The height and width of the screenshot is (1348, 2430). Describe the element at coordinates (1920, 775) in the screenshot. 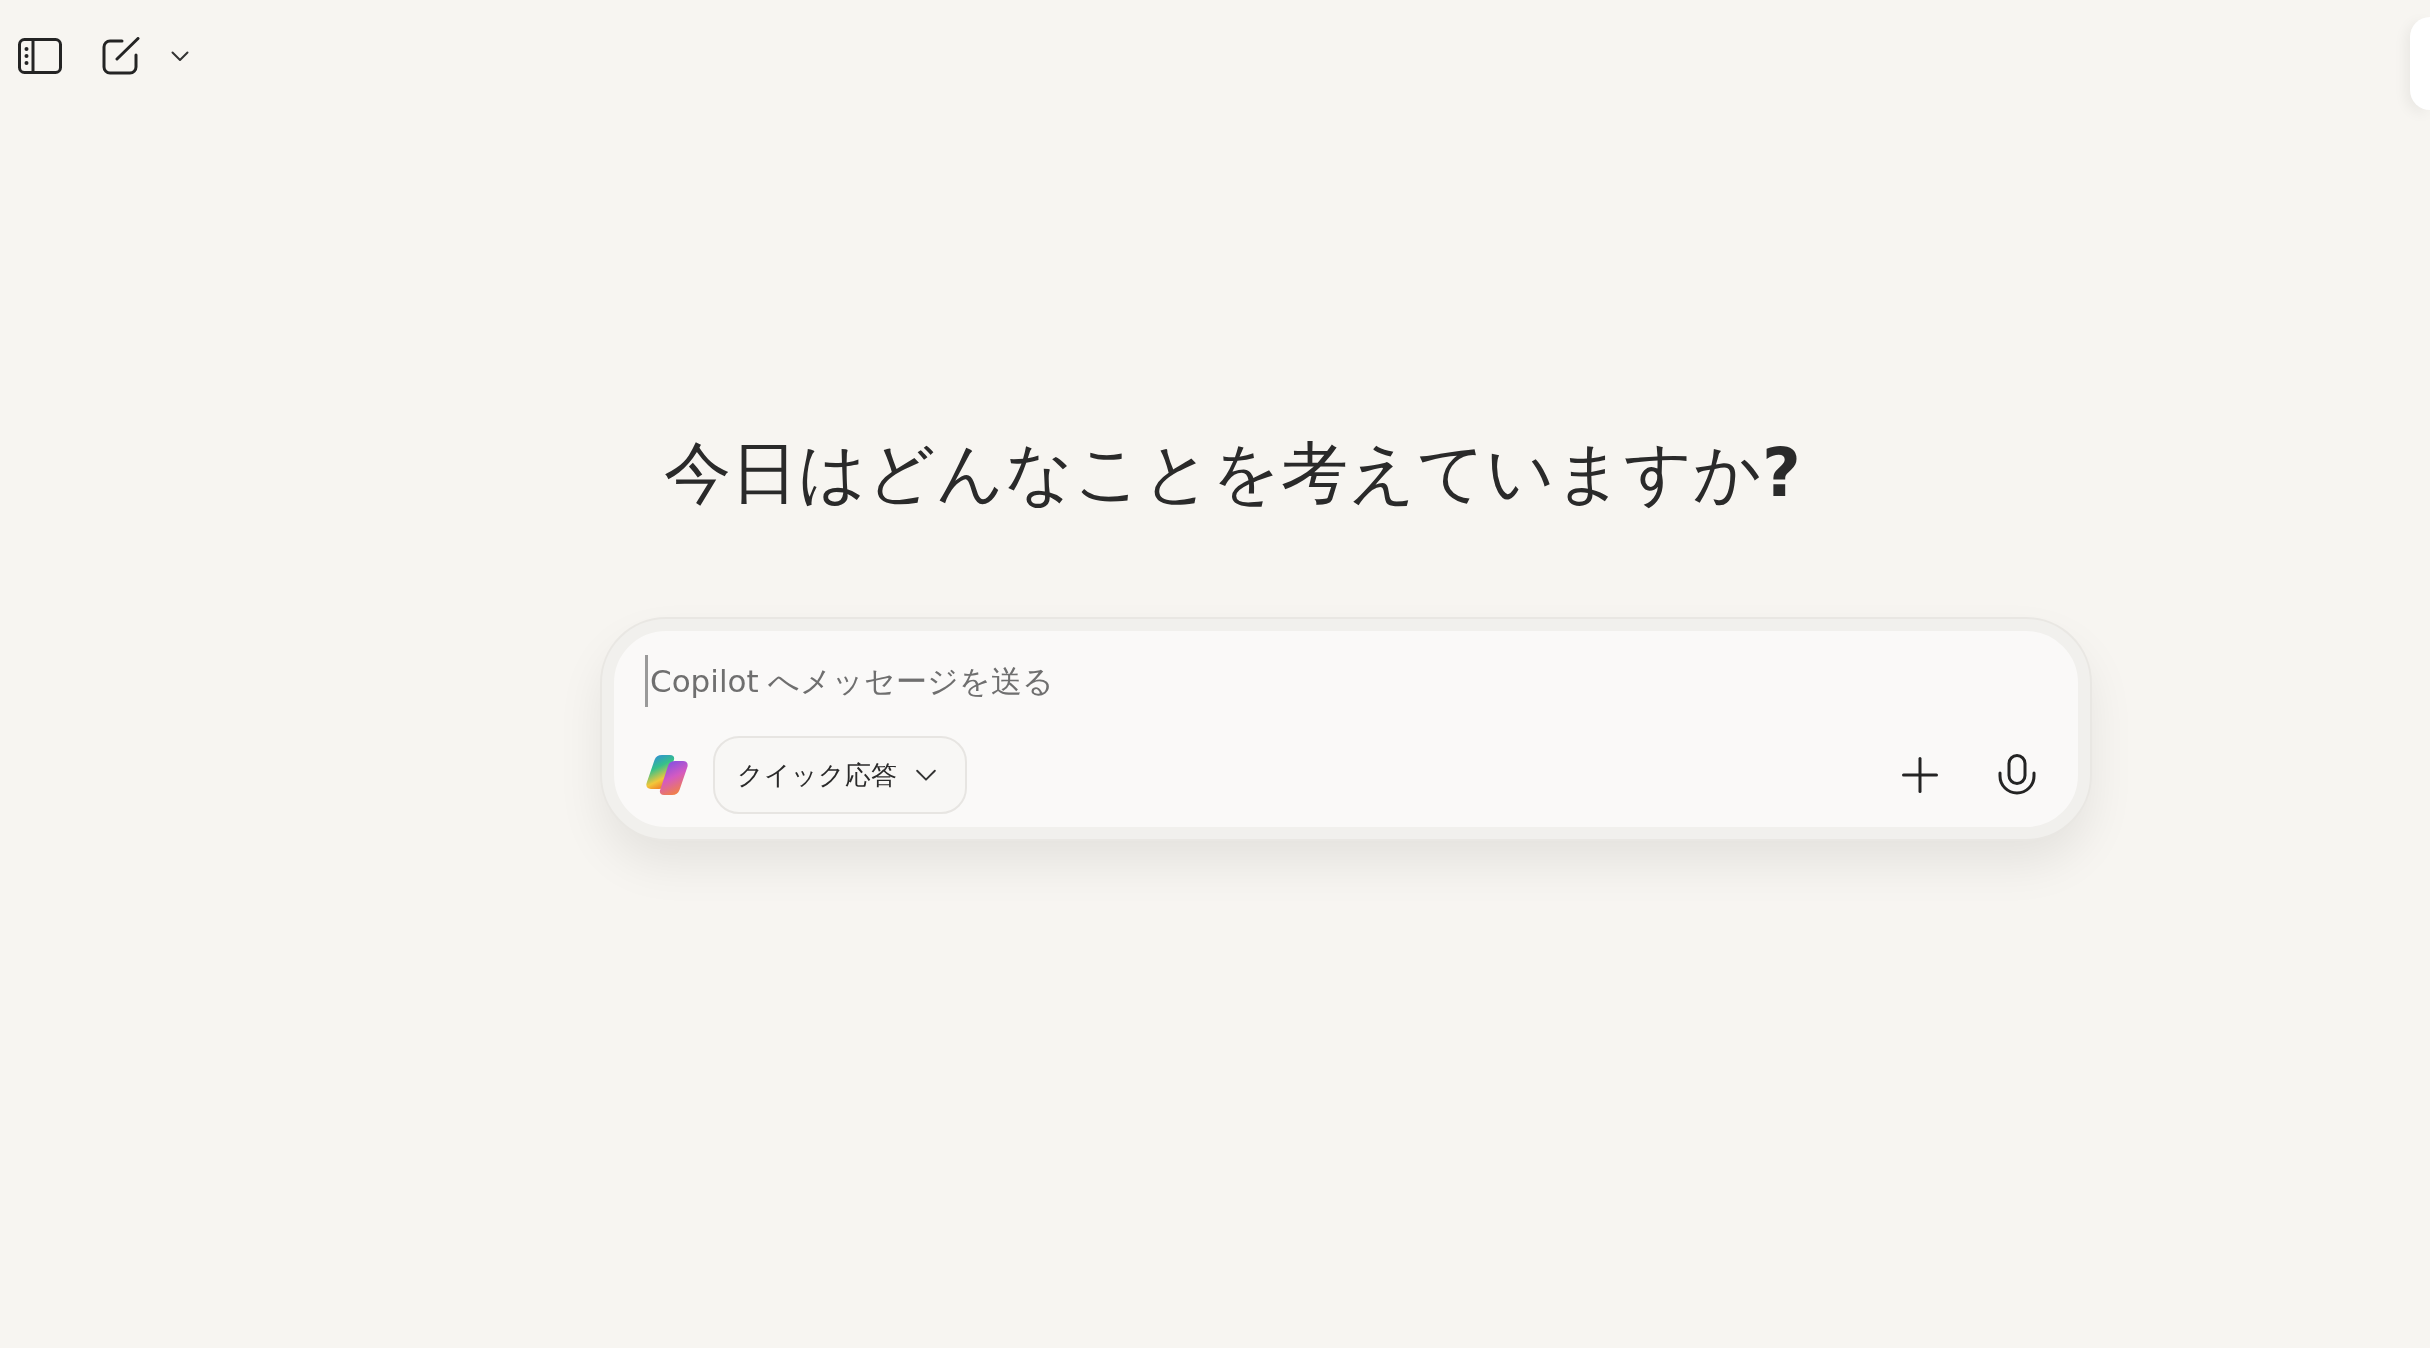

I see `plus-icon` at that location.